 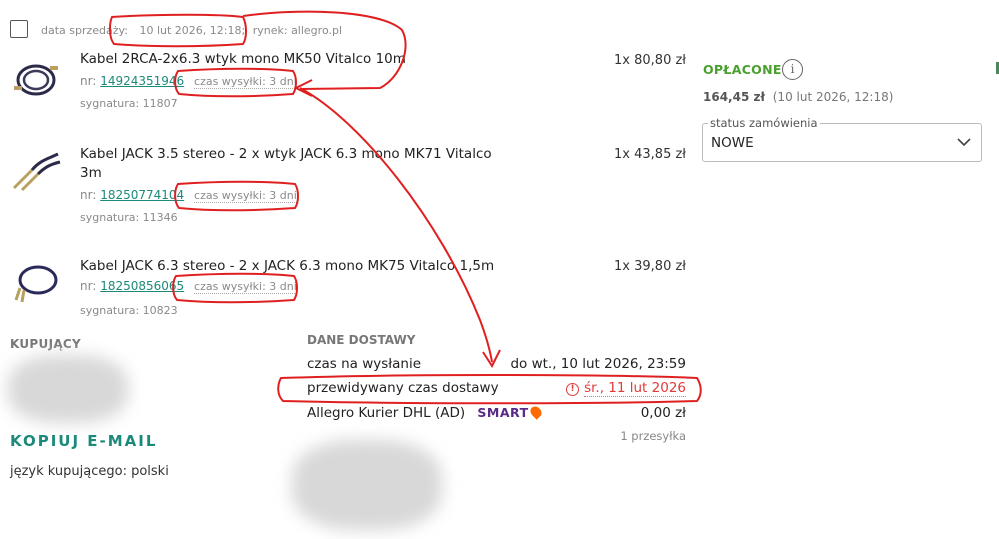 I want to click on delivery-row-label: przewidywany czas dostawy, so click(x=403, y=388).